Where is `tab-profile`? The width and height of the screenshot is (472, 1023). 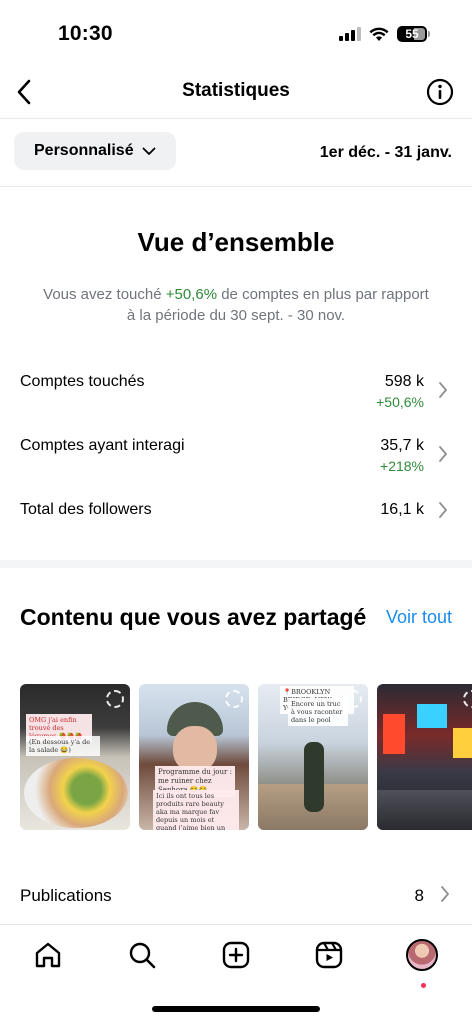
tab-profile is located at coordinates (422, 961).